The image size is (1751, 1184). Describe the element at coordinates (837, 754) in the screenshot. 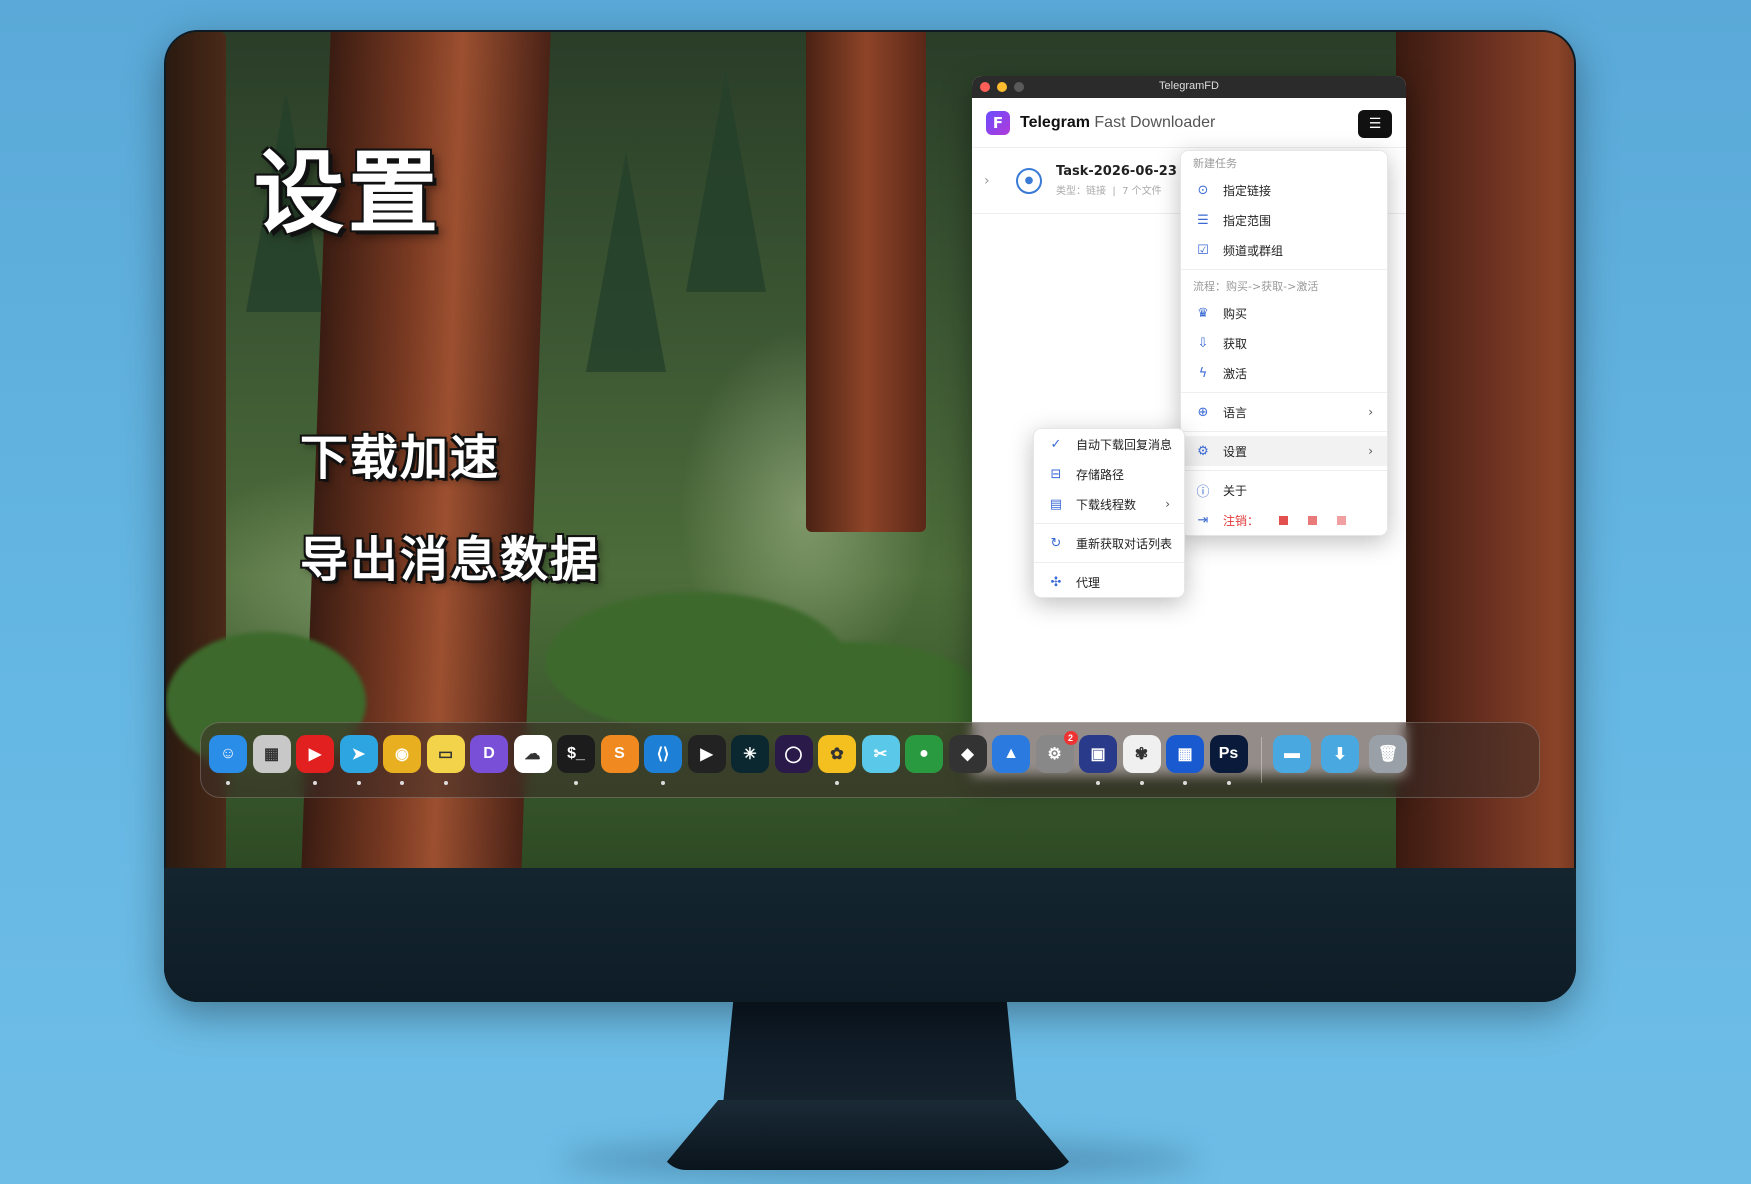

I see `dock-paw-app-icon: ✿` at that location.